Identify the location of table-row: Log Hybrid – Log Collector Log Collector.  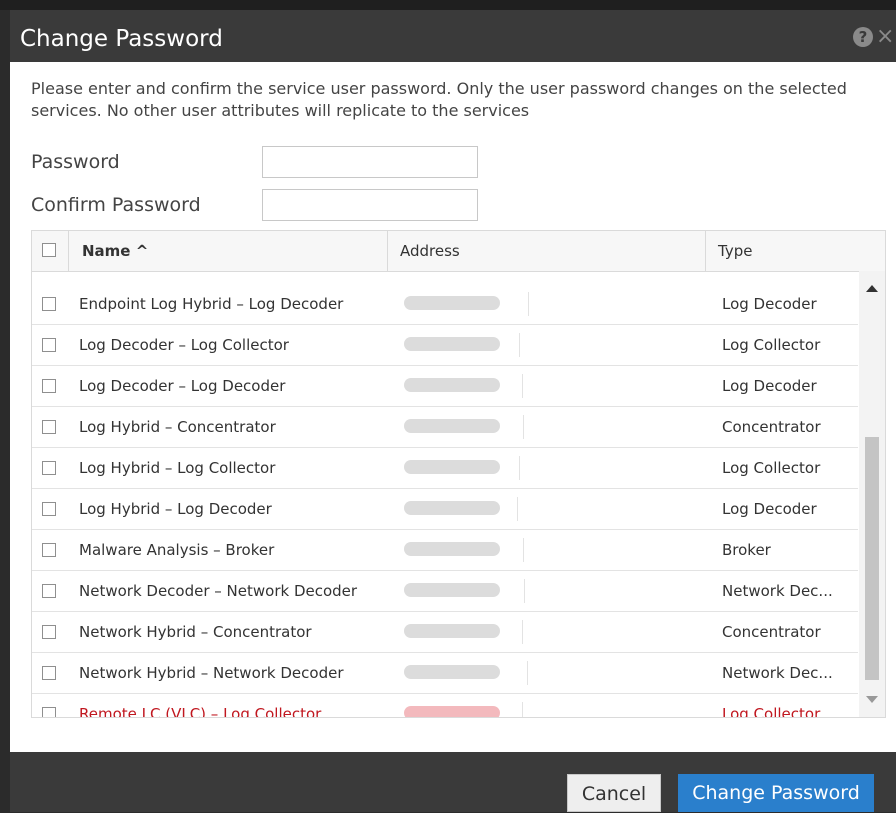
(445, 468).